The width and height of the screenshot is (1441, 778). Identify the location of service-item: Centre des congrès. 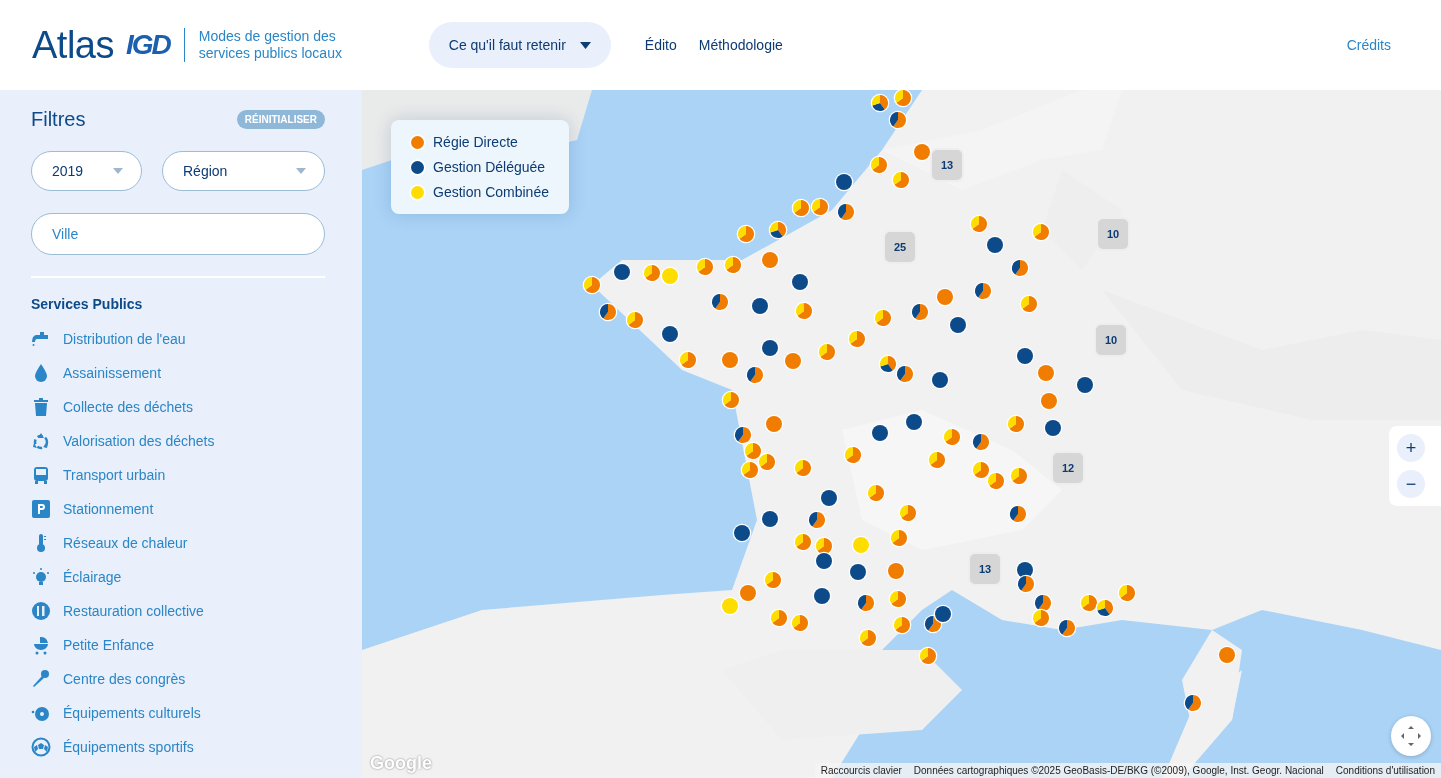
(178, 679).